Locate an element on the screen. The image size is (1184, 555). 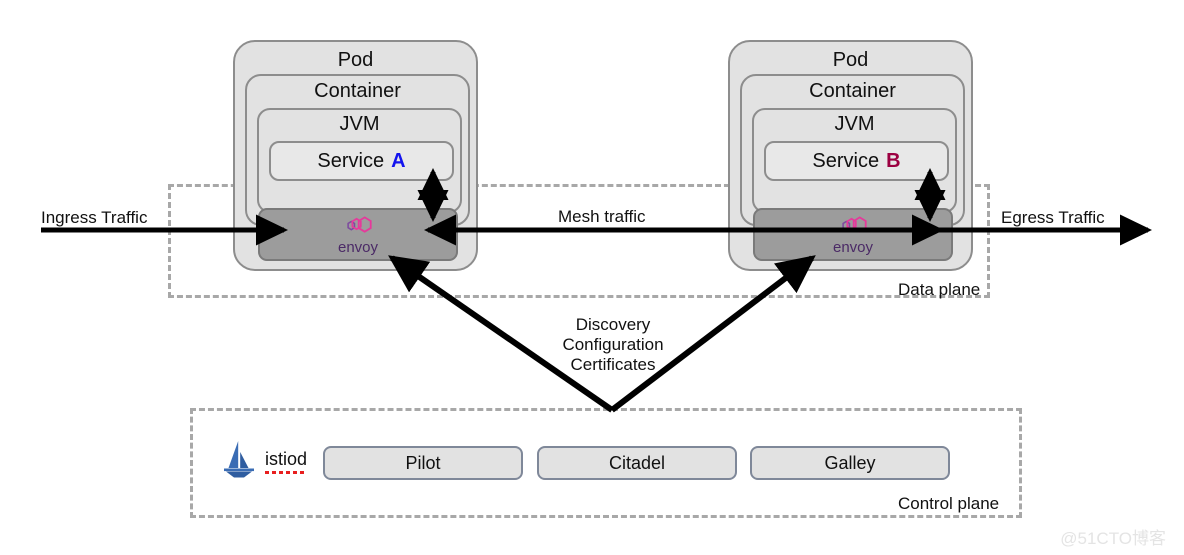
service-b-letter: B is located at coordinates (893, 160).